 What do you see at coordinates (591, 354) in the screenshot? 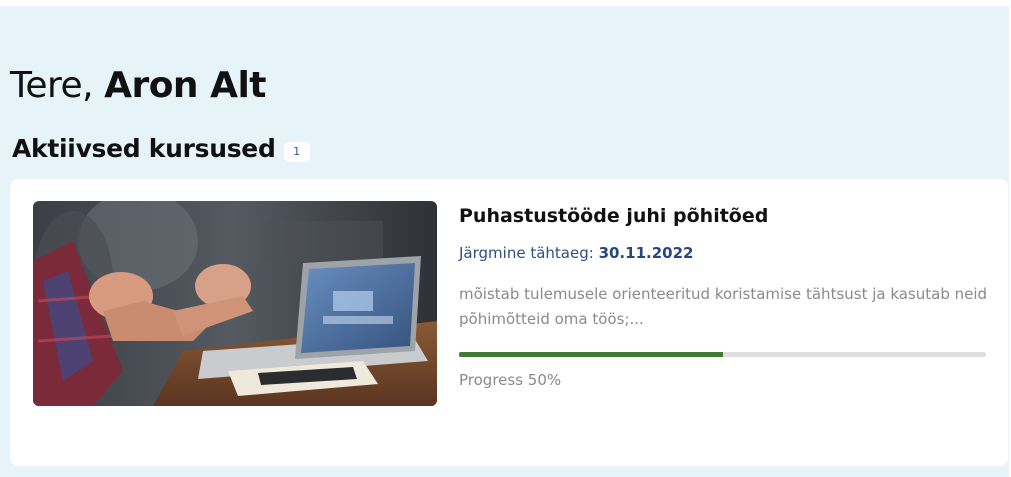
I see `progress-fill` at bounding box center [591, 354].